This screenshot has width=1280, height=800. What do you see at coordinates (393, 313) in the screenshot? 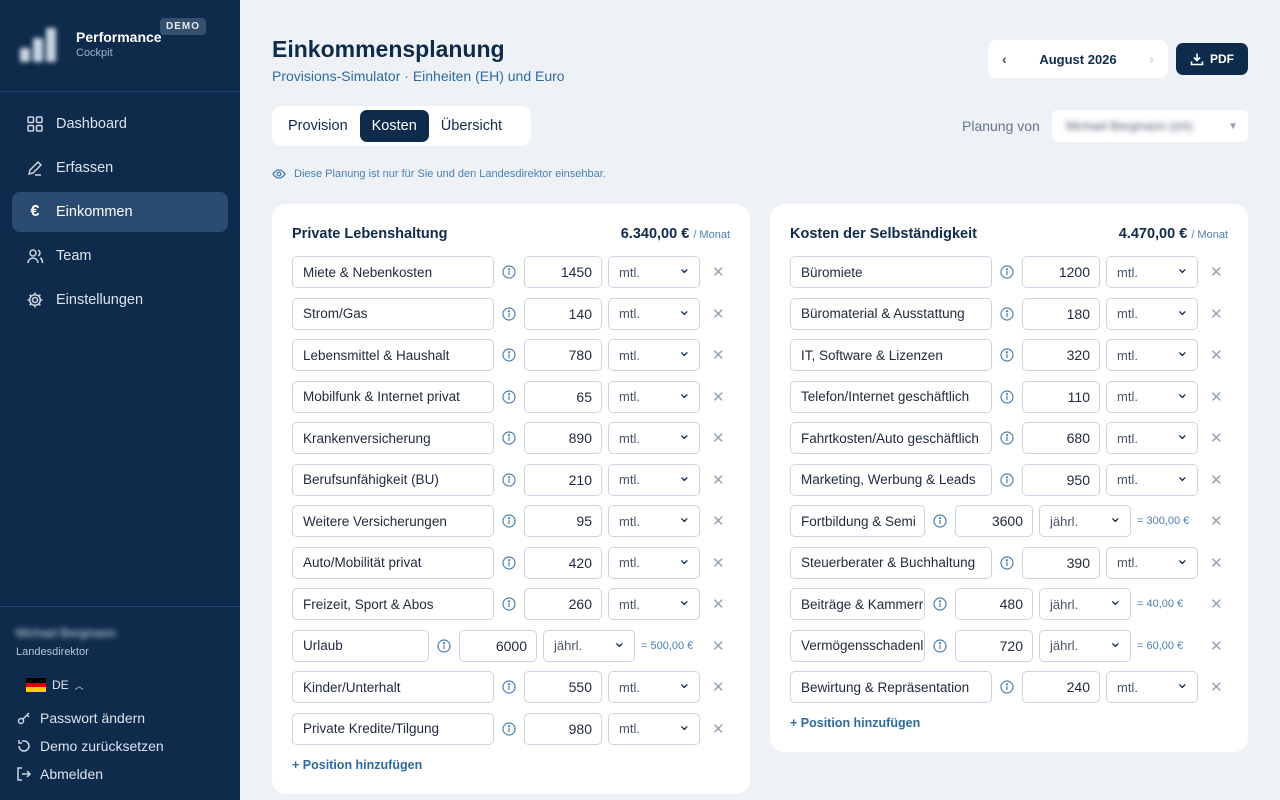
I see `position-name-input: Strom/Gas` at bounding box center [393, 313].